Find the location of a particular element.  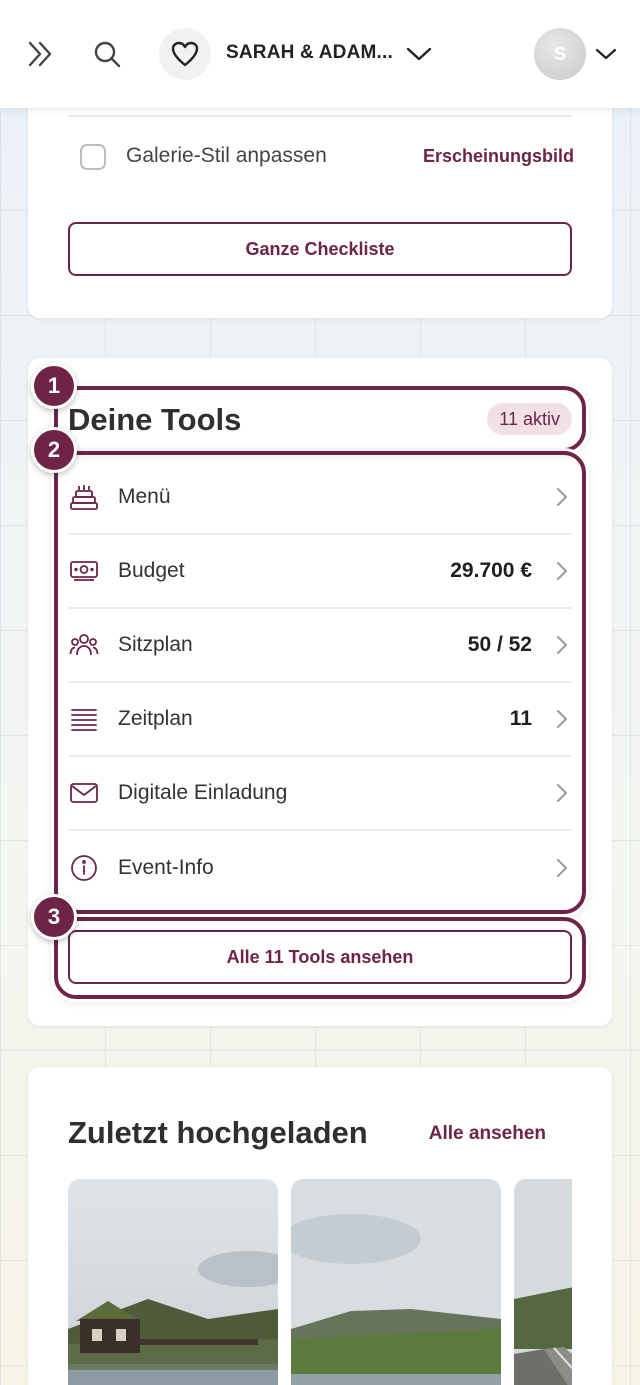

see-all-link: Alle ansehen is located at coordinates (487, 1134).